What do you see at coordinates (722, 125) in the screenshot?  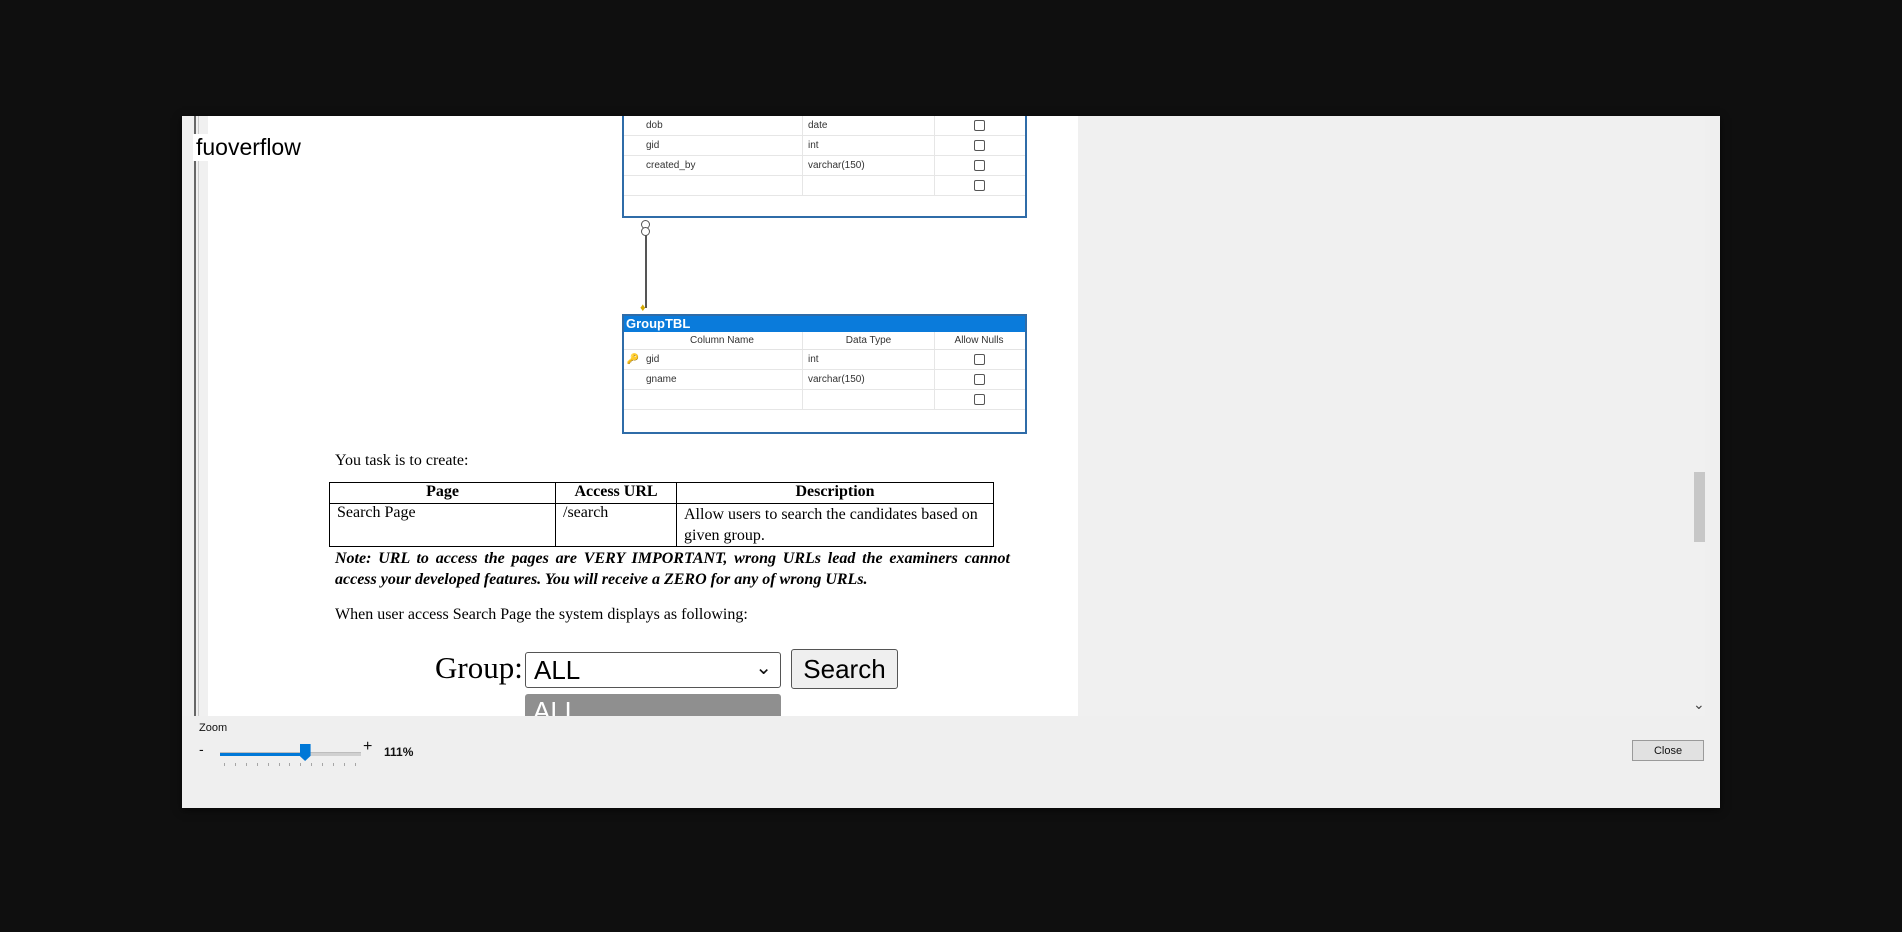 I see `column-name-cell: dob` at bounding box center [722, 125].